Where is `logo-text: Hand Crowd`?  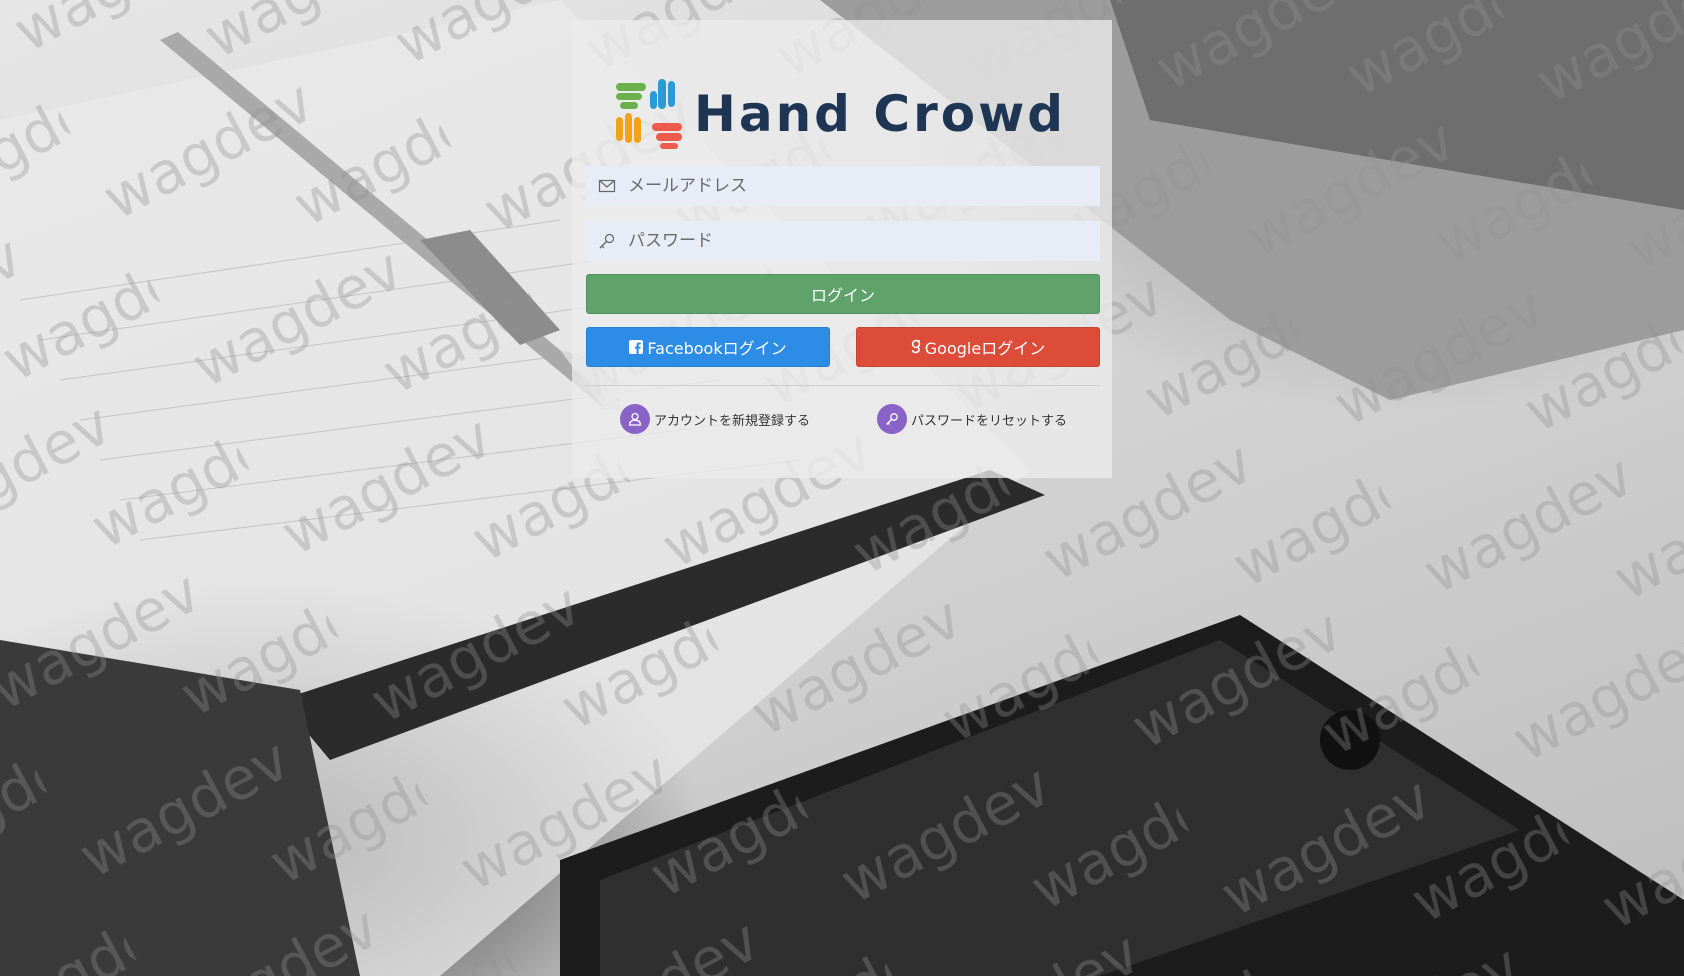 logo-text: Hand Crowd is located at coordinates (880, 114).